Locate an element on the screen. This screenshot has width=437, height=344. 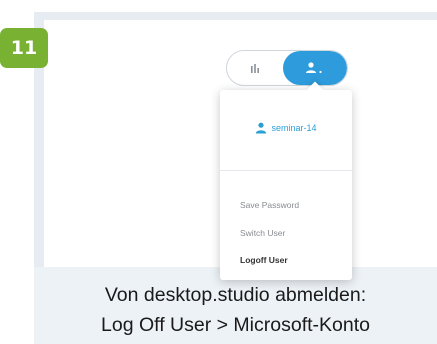
menu-item-save-password: Save Password is located at coordinates (269, 205).